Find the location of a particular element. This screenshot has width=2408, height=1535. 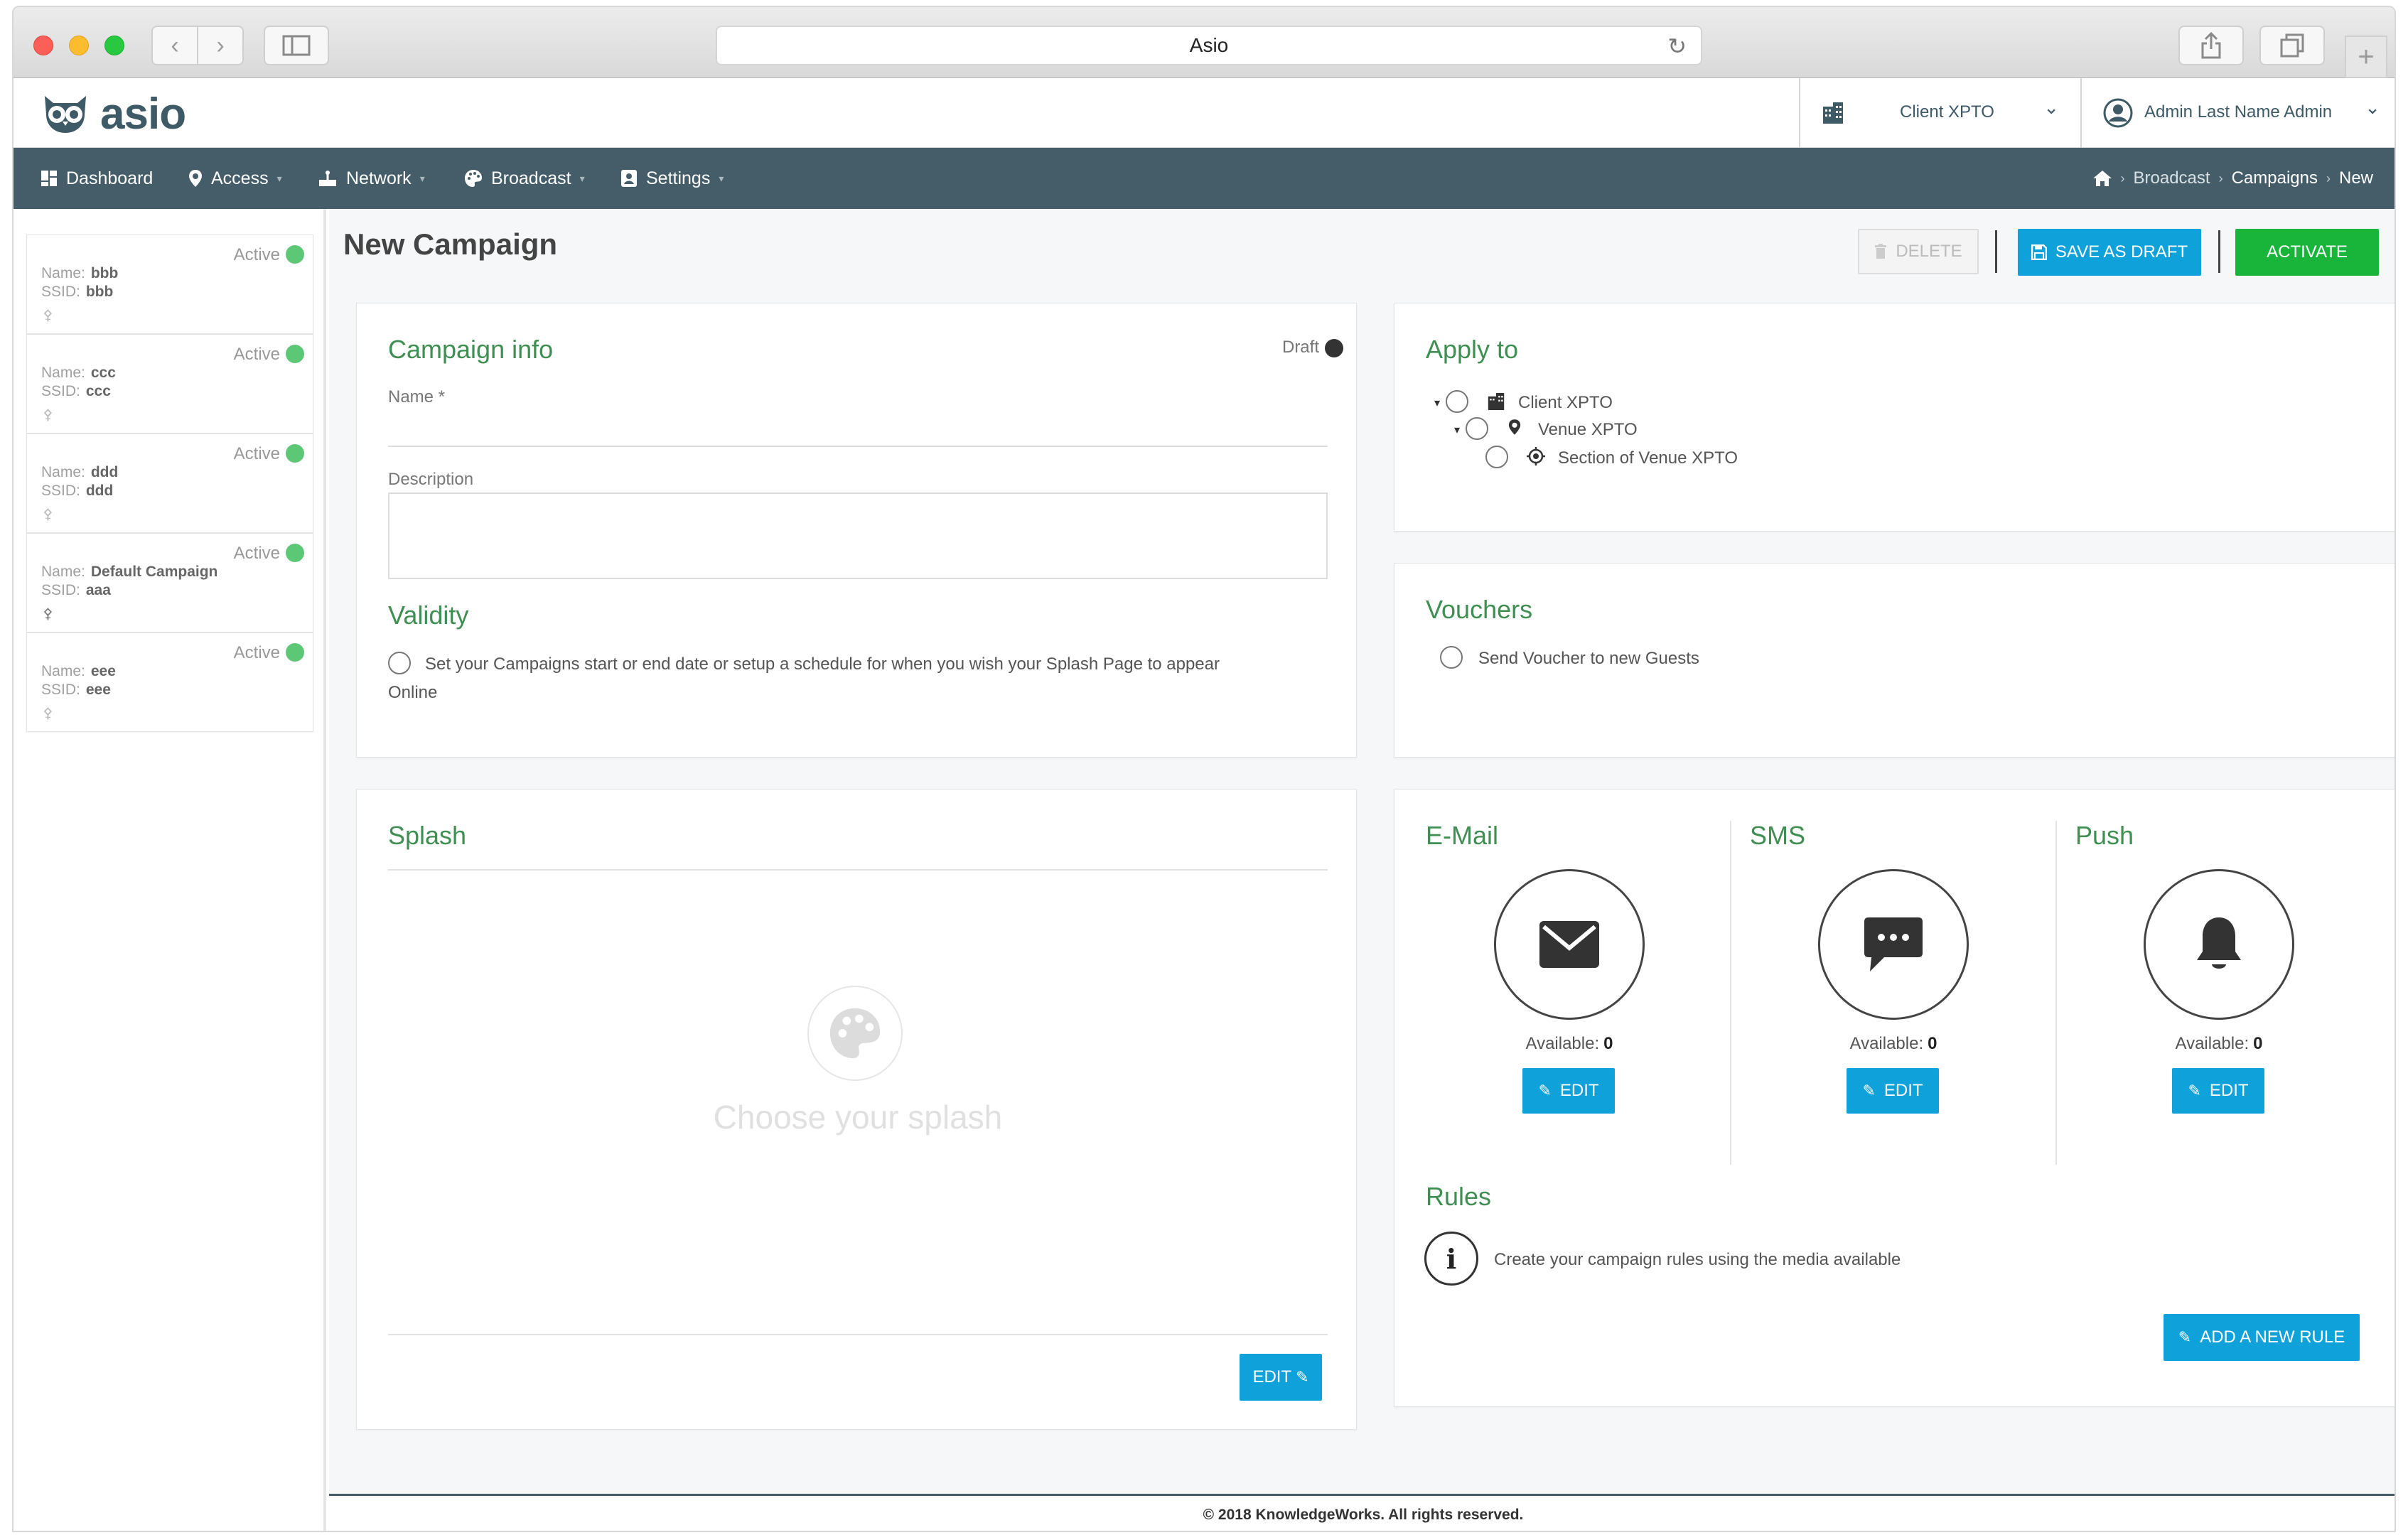

sms-available-count: 0 is located at coordinates (1932, 1043).